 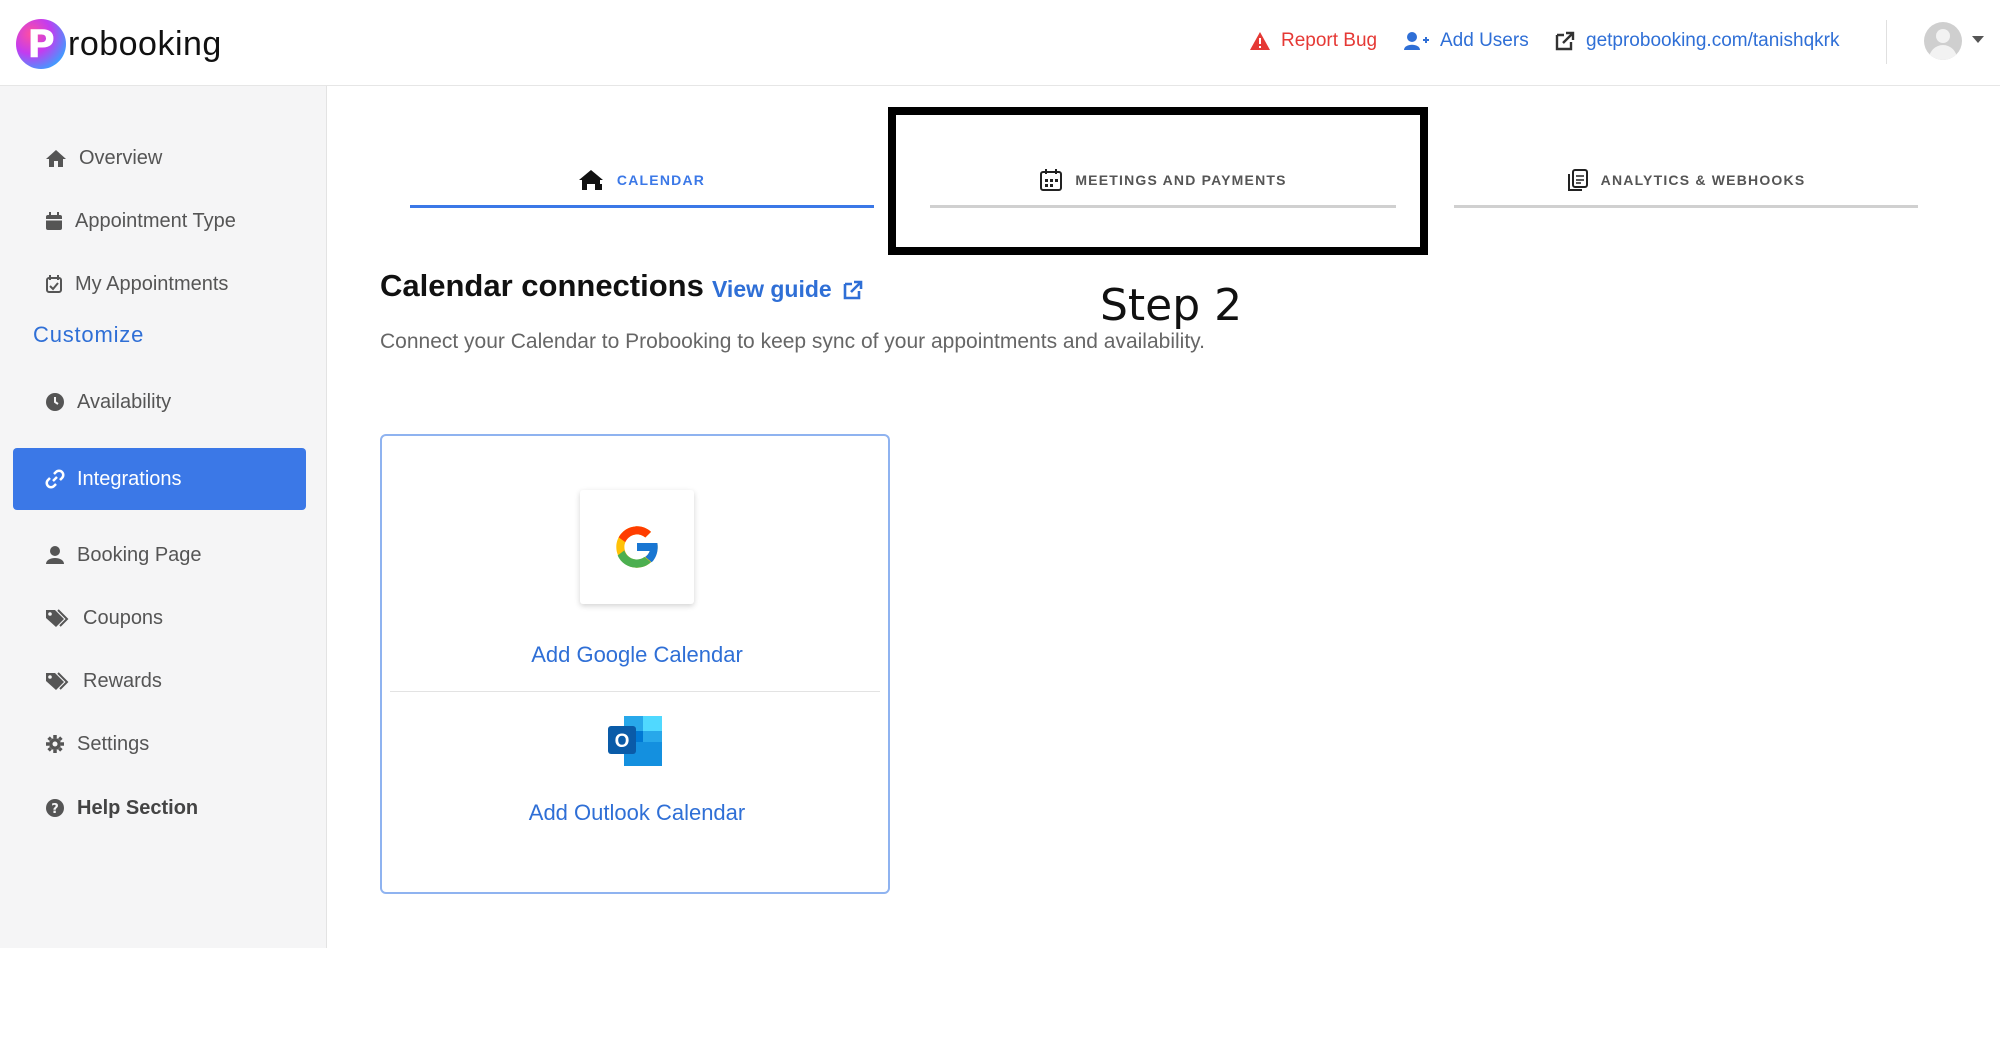 I want to click on tab-calendar-underline, so click(x=642, y=206).